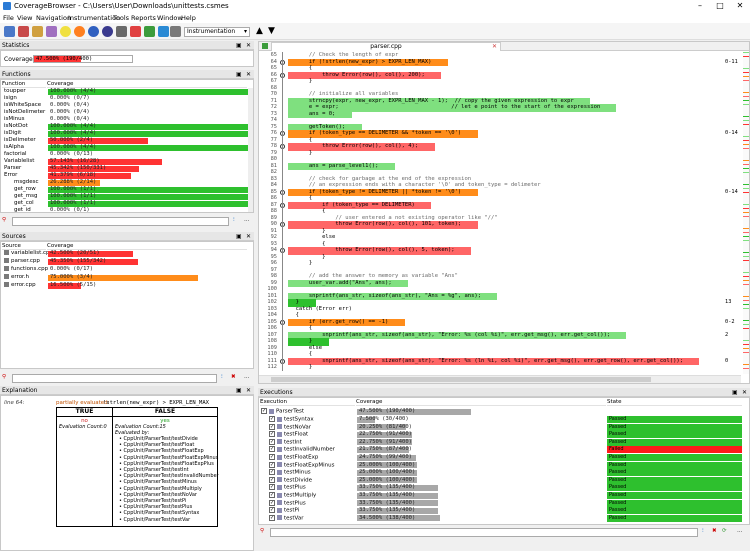  Describe the element at coordinates (25, 161) in the screenshot. I see `function-name: Variablelist` at that location.